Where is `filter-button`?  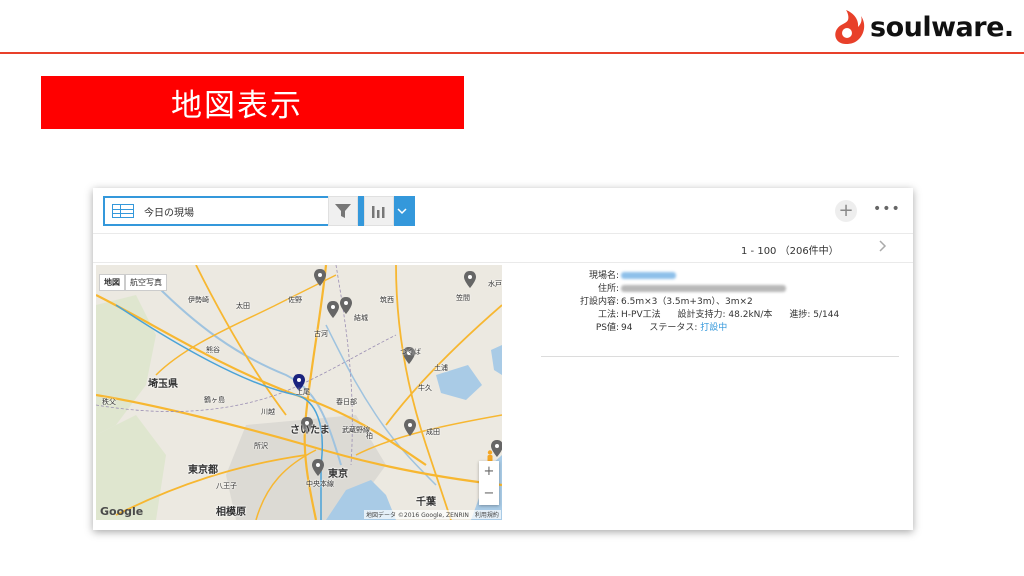
filter-button is located at coordinates (343, 211).